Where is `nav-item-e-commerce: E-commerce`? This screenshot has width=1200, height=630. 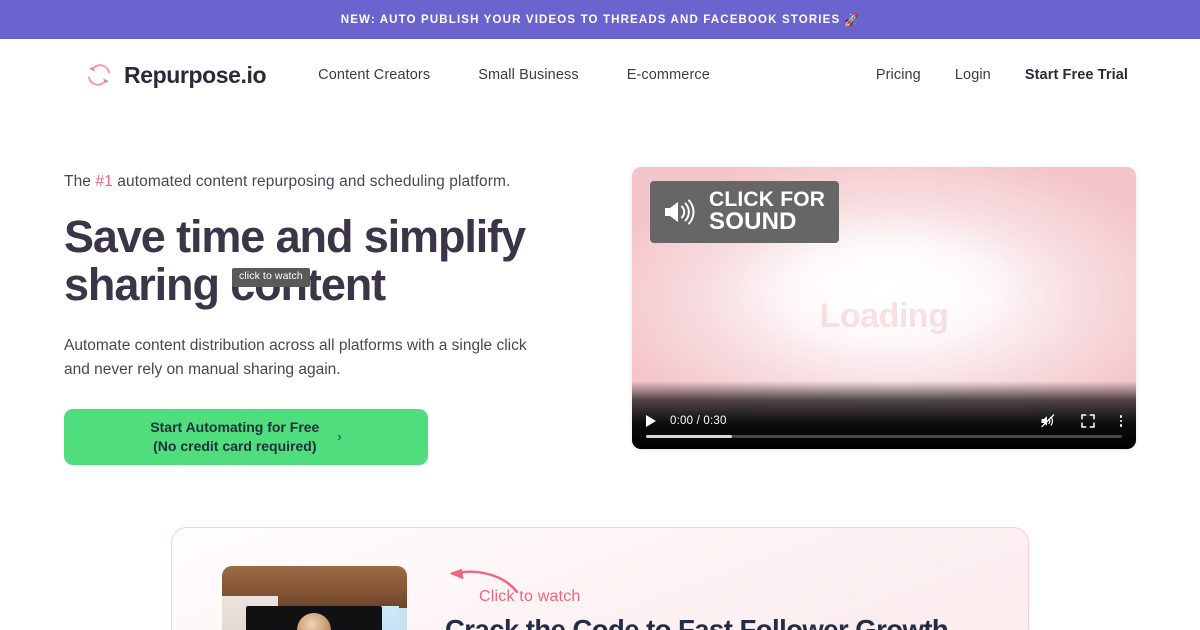 nav-item-e-commerce: E-commerce is located at coordinates (668, 75).